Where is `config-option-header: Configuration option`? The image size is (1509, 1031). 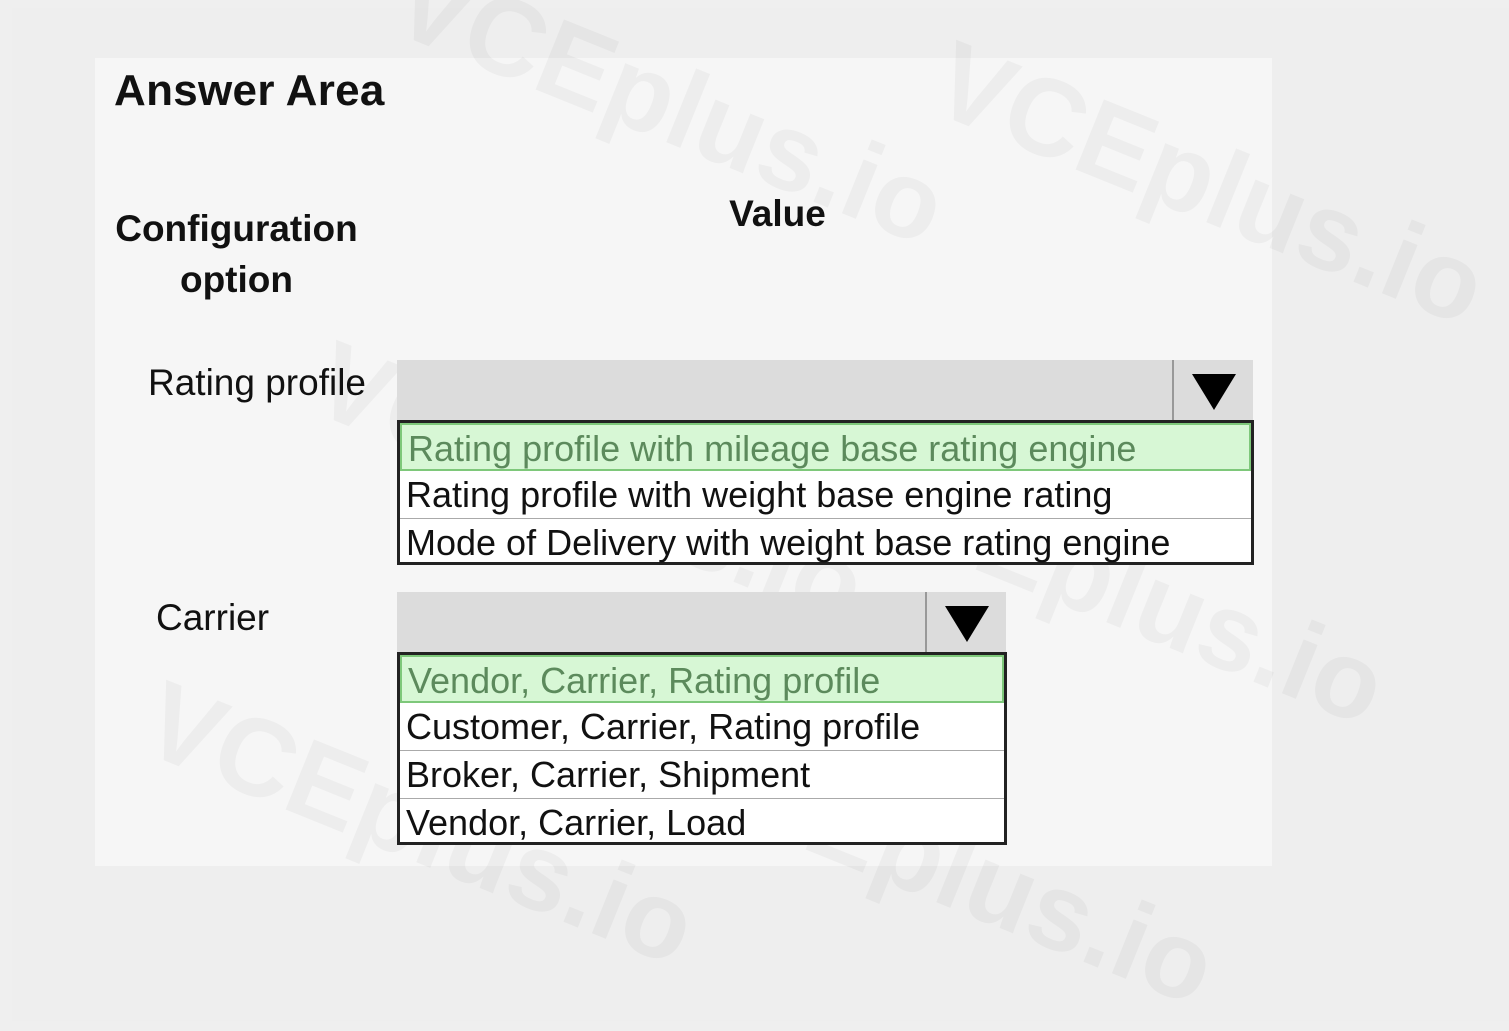
config-option-header: Configuration option is located at coordinates (236, 254).